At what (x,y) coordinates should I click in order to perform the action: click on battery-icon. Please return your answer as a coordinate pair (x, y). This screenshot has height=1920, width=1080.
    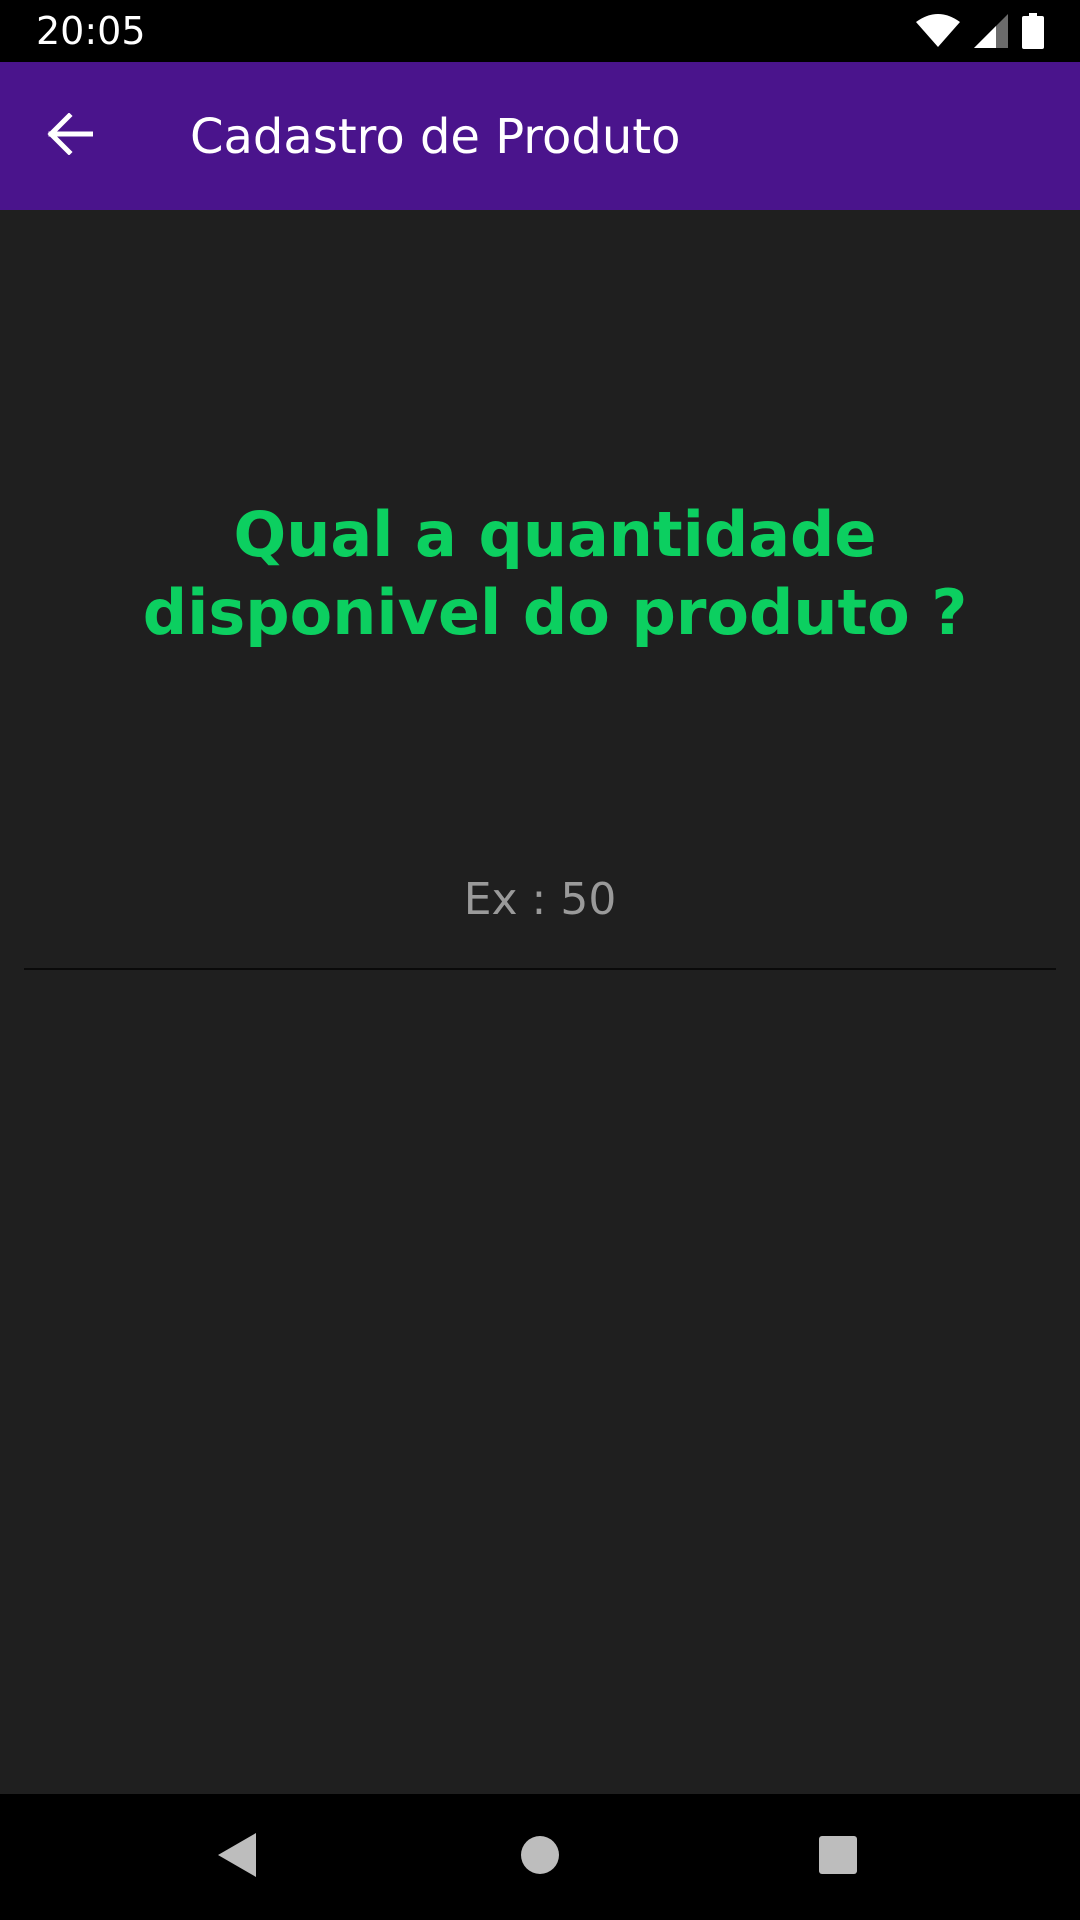
    Looking at the image, I should click on (1033, 31).